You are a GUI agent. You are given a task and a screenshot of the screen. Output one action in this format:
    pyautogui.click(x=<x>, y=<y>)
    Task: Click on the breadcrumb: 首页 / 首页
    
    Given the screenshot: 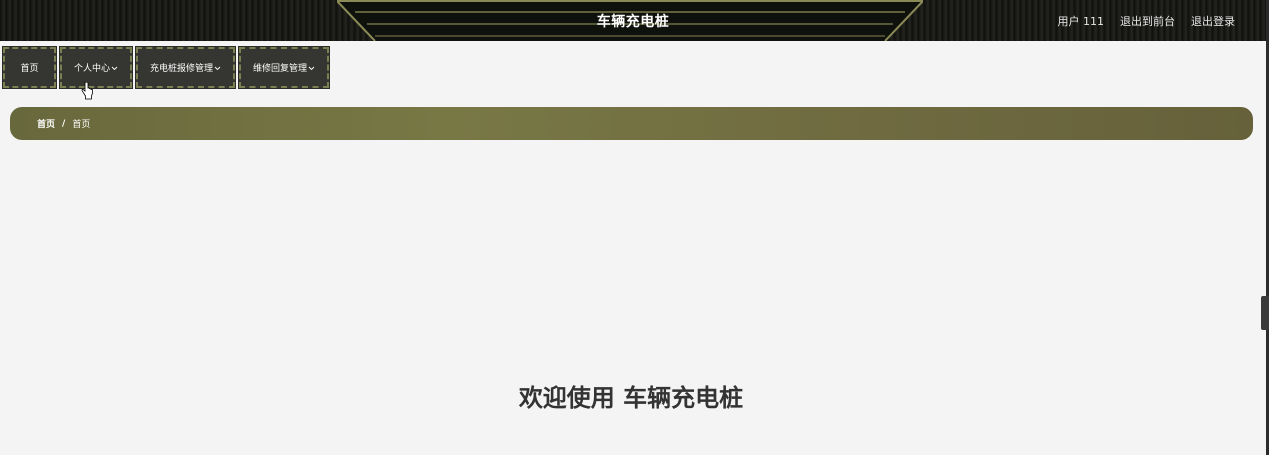 What is the action you would take?
    pyautogui.click(x=631, y=123)
    